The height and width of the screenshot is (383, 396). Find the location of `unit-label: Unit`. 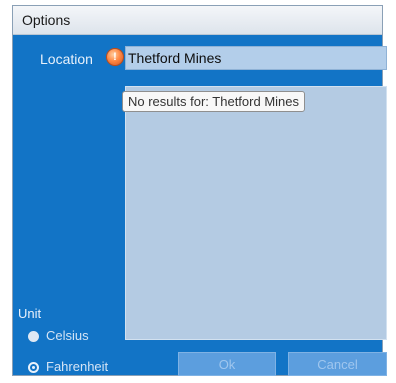

unit-label: Unit is located at coordinates (30, 313).